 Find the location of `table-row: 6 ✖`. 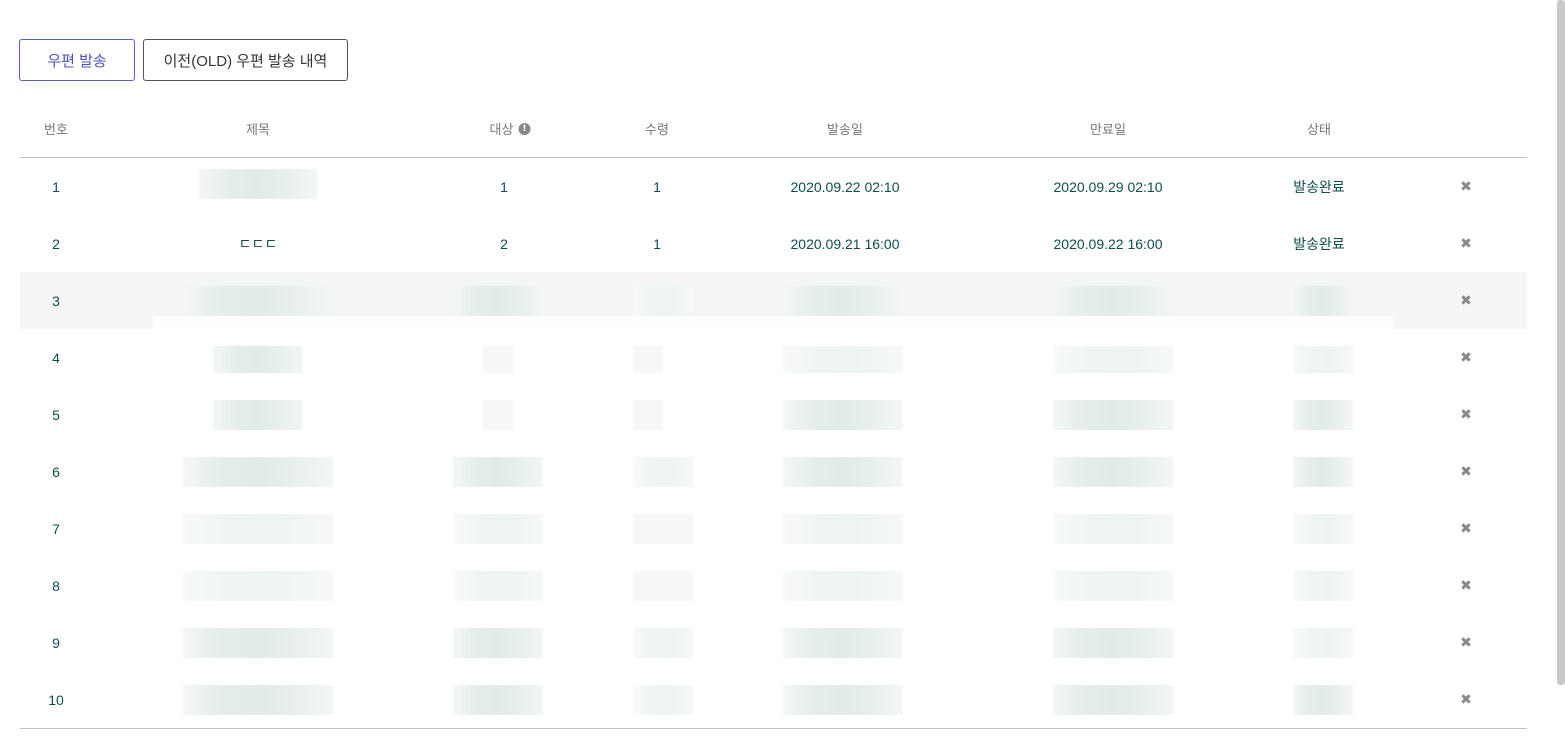

table-row: 6 ✖ is located at coordinates (773, 471).